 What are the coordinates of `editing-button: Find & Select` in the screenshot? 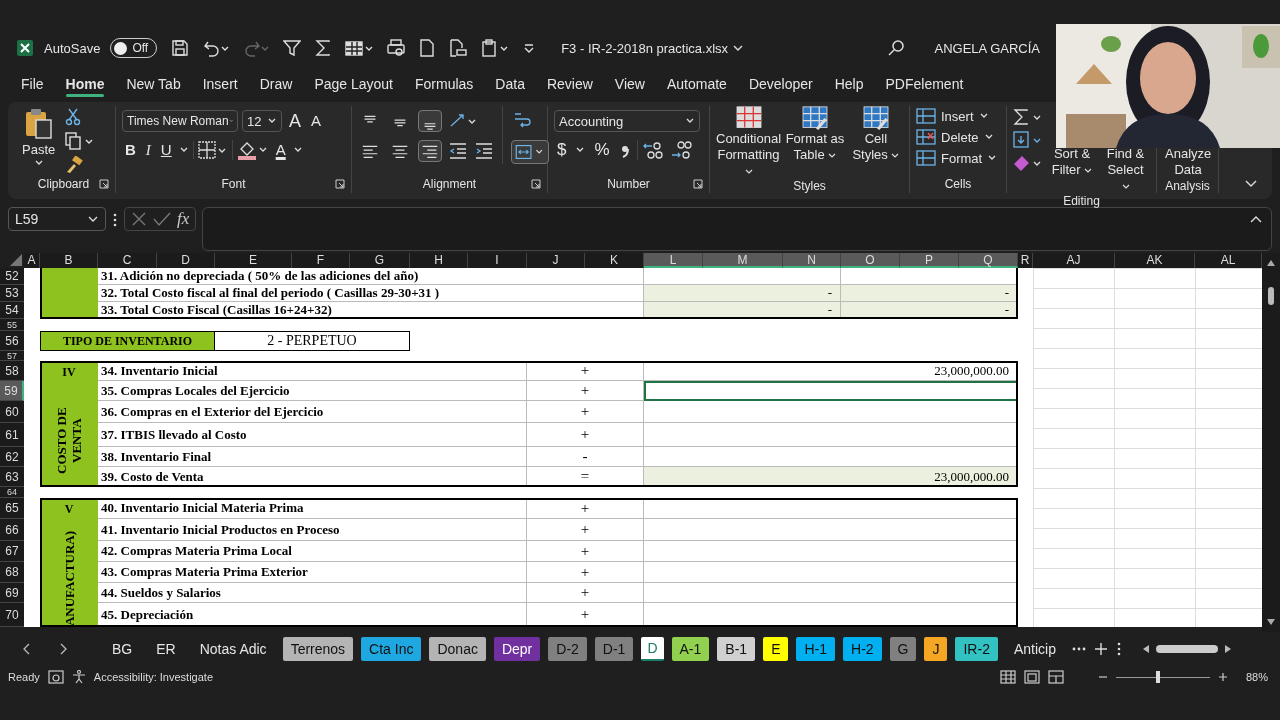 It's located at (1125, 170).